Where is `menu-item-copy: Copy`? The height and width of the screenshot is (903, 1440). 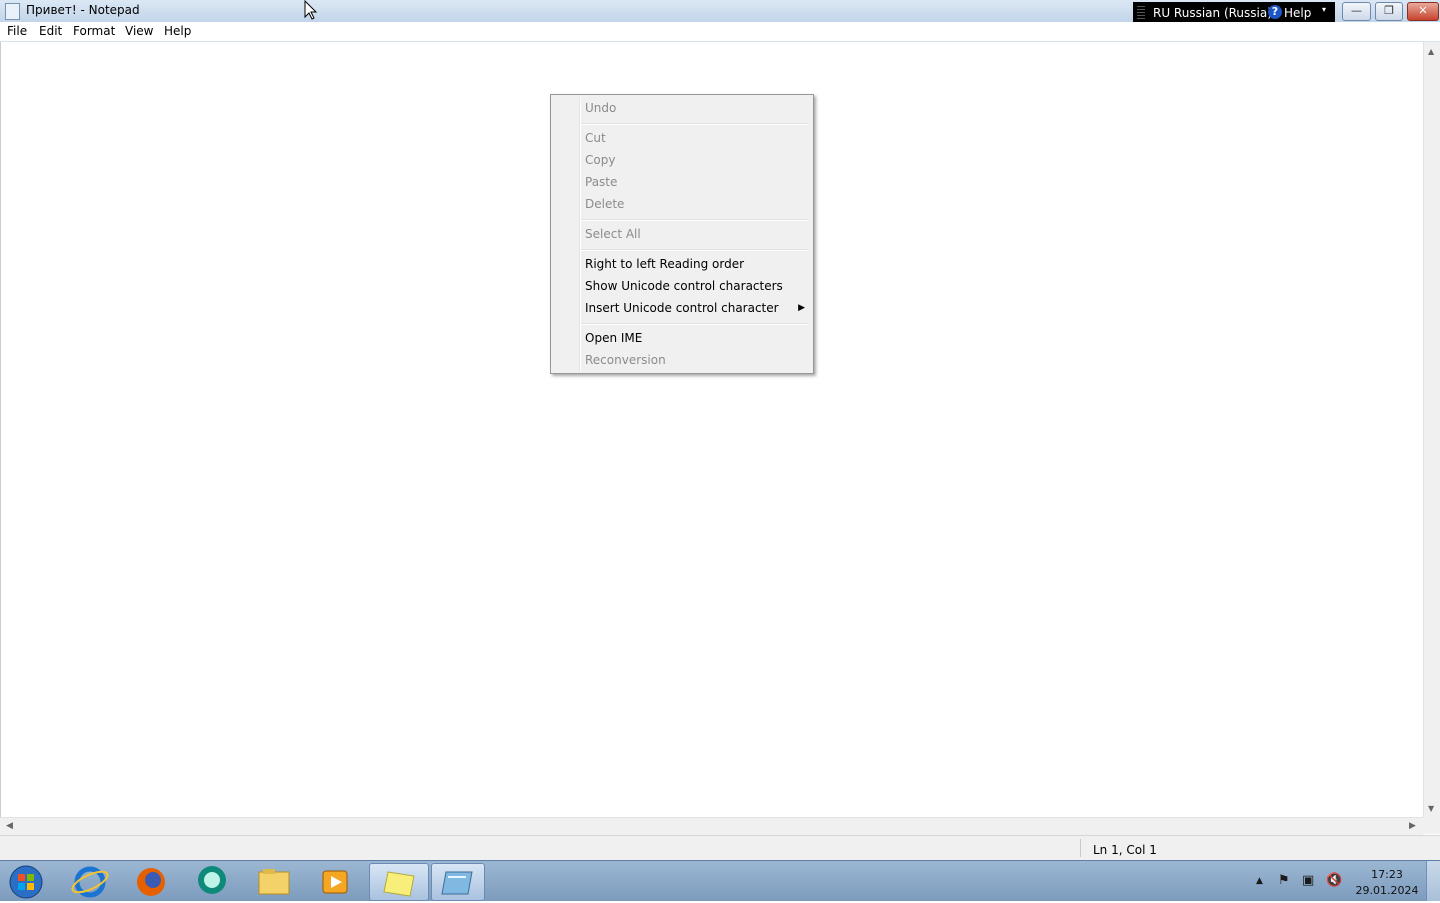
menu-item-copy: Copy is located at coordinates (697, 160).